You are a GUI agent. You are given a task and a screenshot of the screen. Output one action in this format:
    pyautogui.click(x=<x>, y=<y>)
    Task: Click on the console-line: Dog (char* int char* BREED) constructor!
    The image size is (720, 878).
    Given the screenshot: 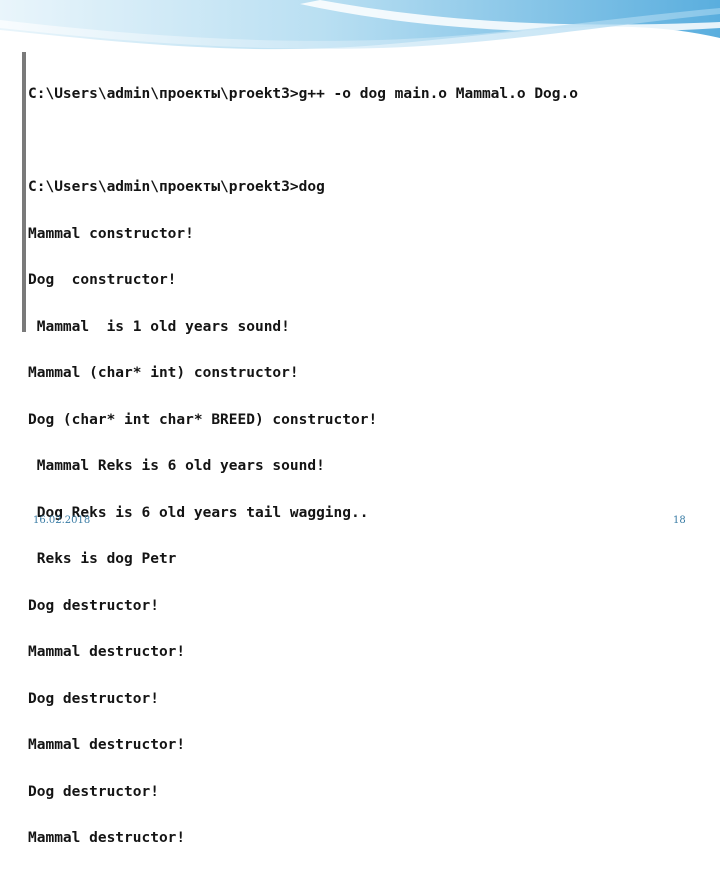 What is the action you would take?
    pyautogui.click(x=203, y=419)
    